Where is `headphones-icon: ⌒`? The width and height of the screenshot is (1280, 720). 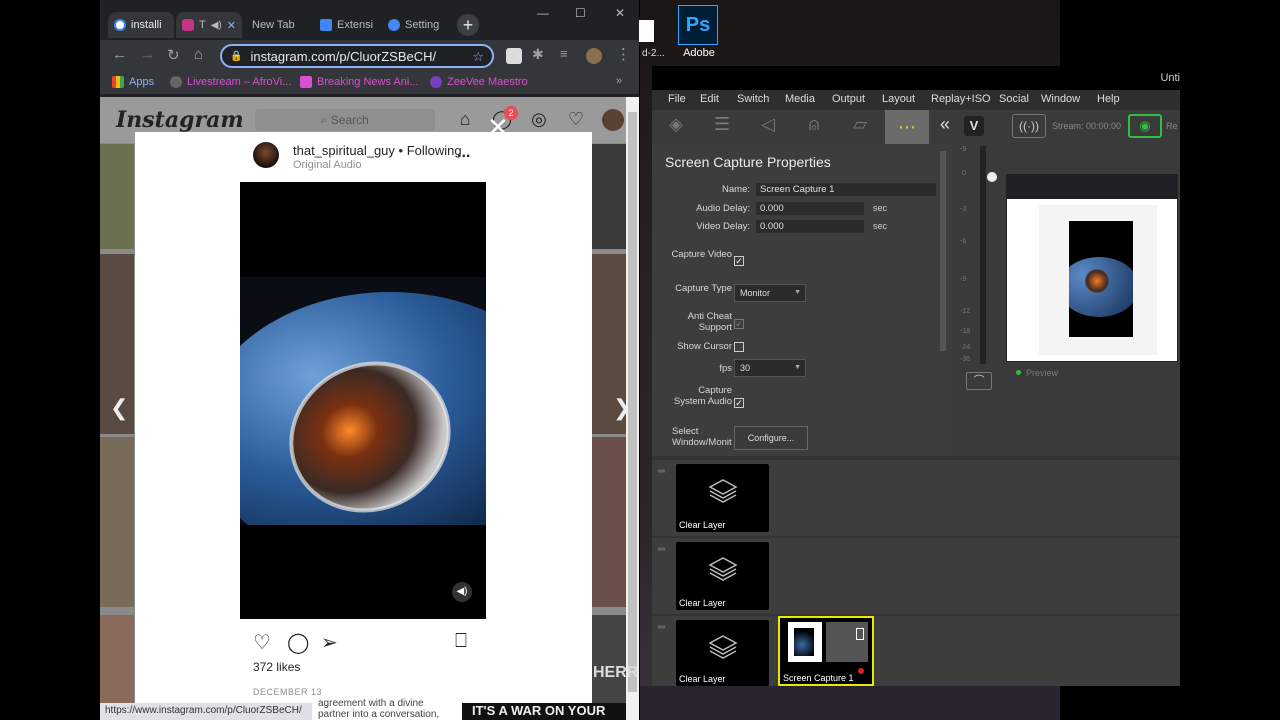 headphones-icon: ⌒ is located at coordinates (979, 381).